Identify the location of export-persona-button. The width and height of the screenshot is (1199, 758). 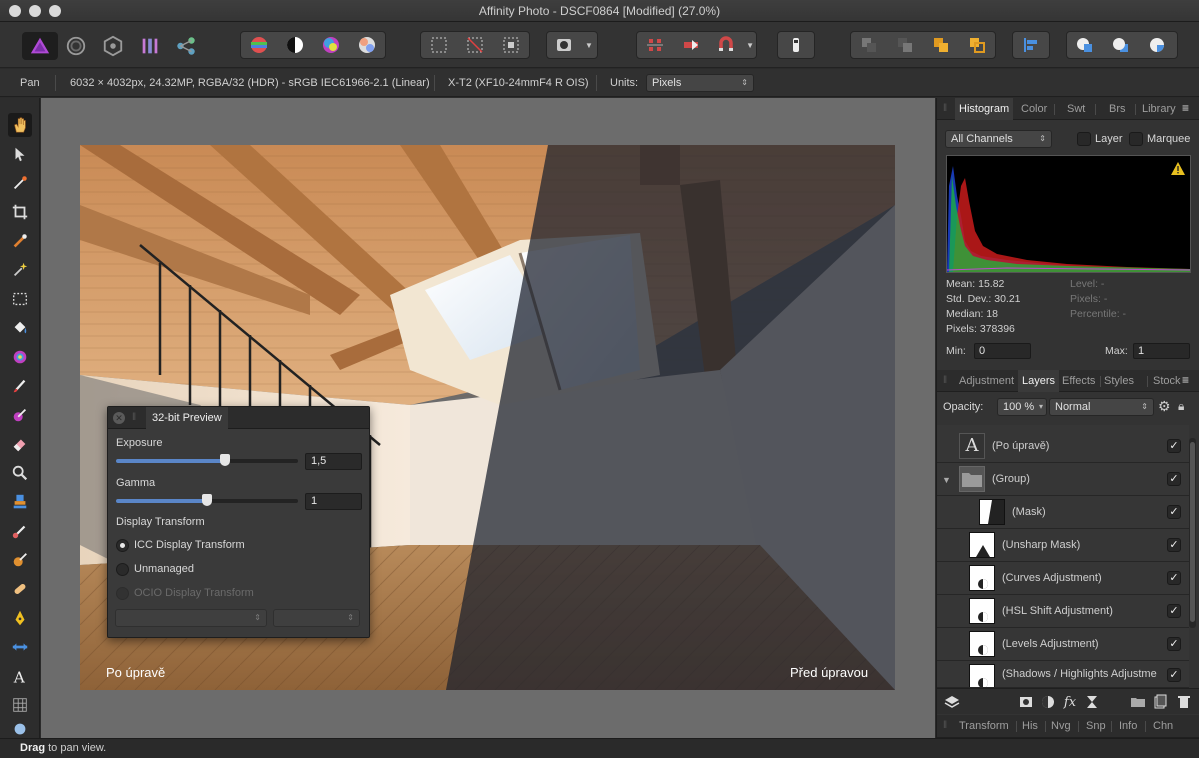
(186, 46).